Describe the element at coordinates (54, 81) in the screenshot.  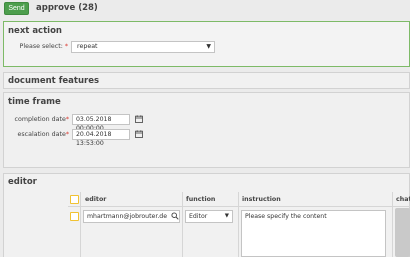
I see `document-features-heading: document features` at that location.